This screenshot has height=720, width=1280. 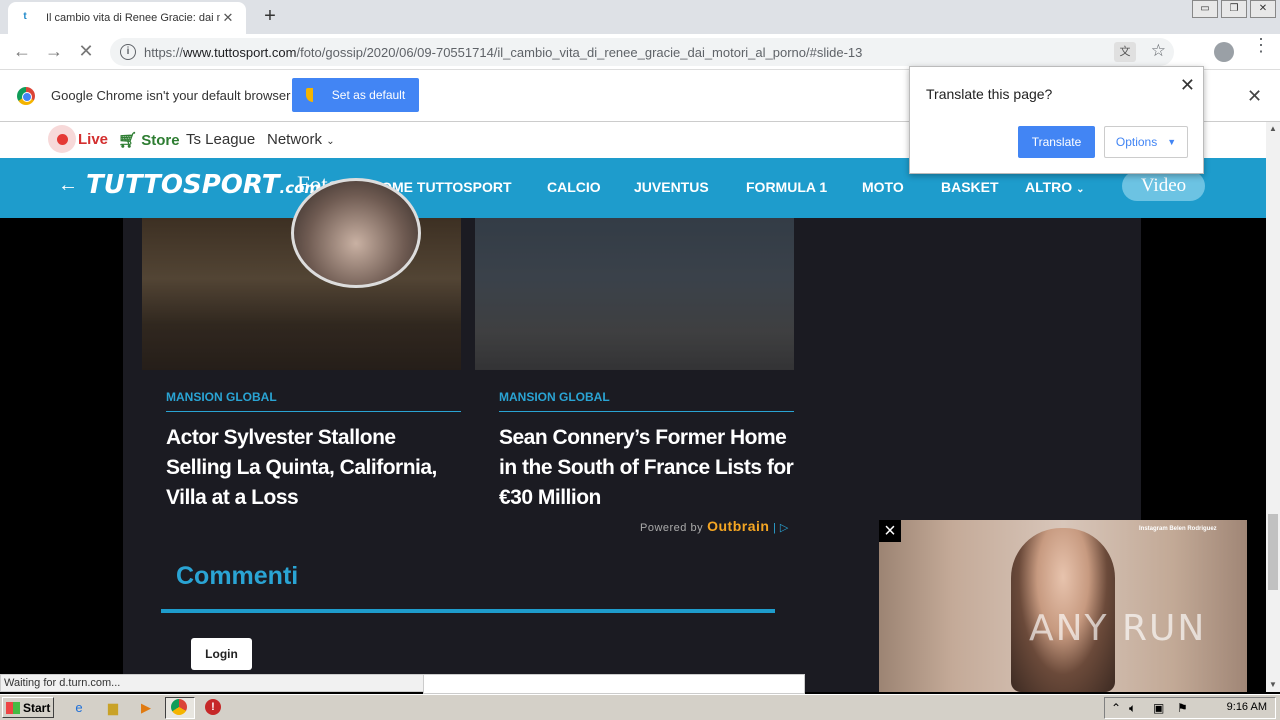 I want to click on site-favicon-icon: t, so click(x=25, y=16).